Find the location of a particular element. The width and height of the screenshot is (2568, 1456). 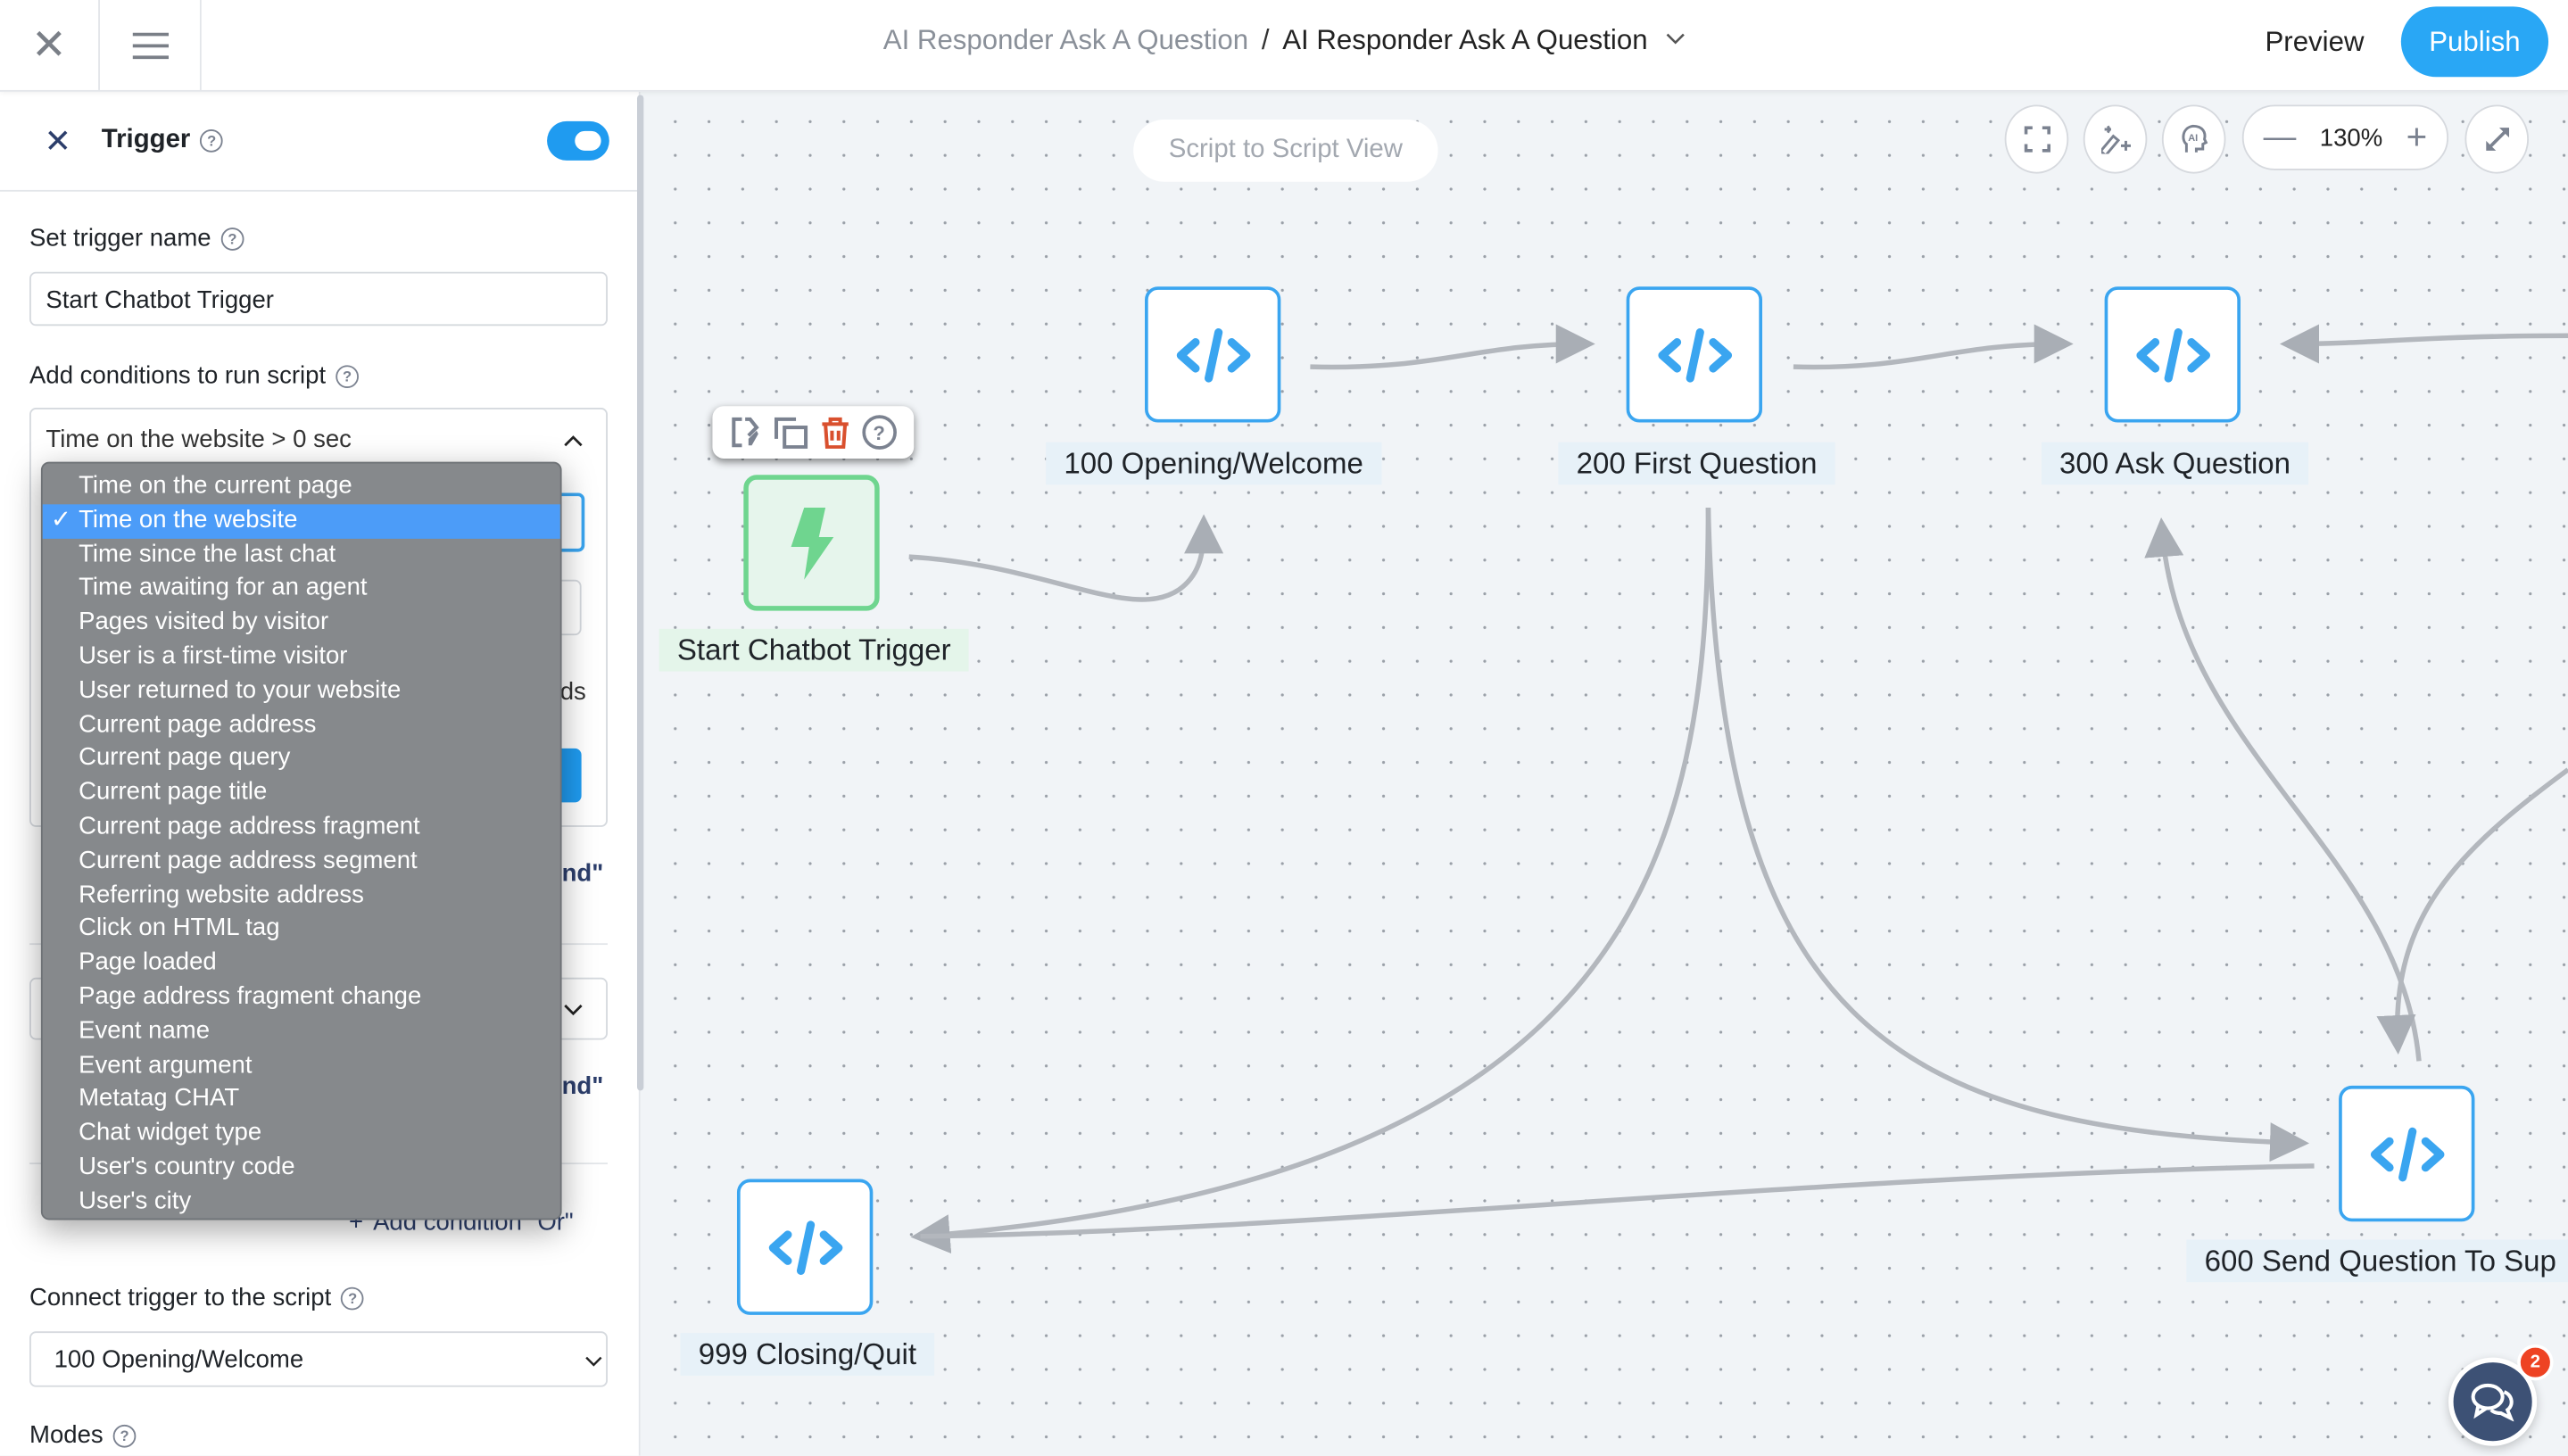

dropdown-option-label: Click on HTML tag is located at coordinates (179, 928).